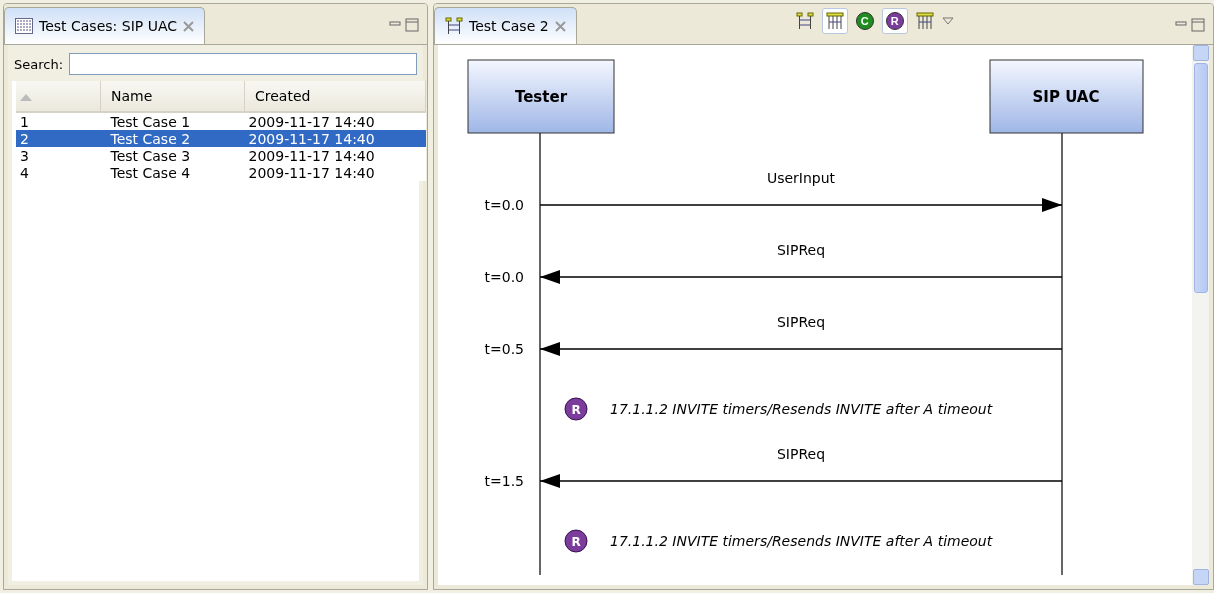 The width and height of the screenshot is (1214, 593). I want to click on table-cell: 1, so click(58, 121).